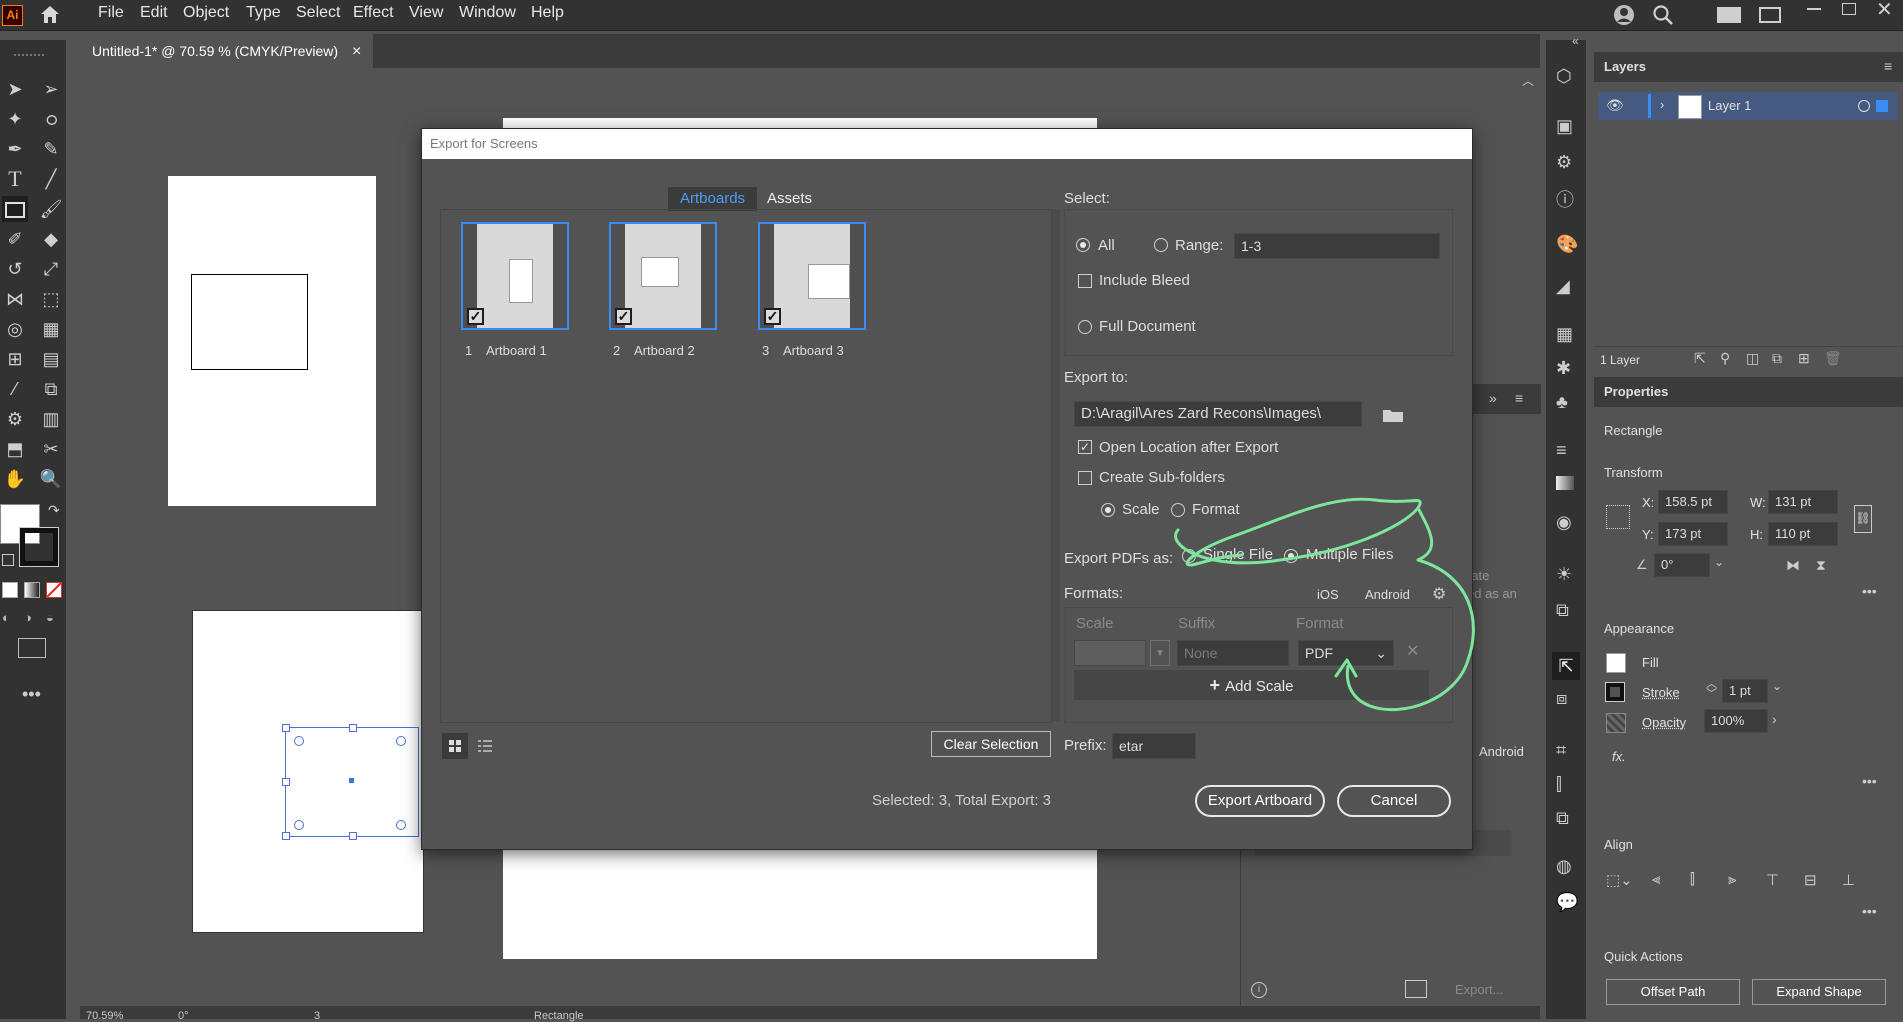 The height and width of the screenshot is (1022, 1903). Describe the element at coordinates (1394, 801) in the screenshot. I see `cancel-button: Cancel` at that location.